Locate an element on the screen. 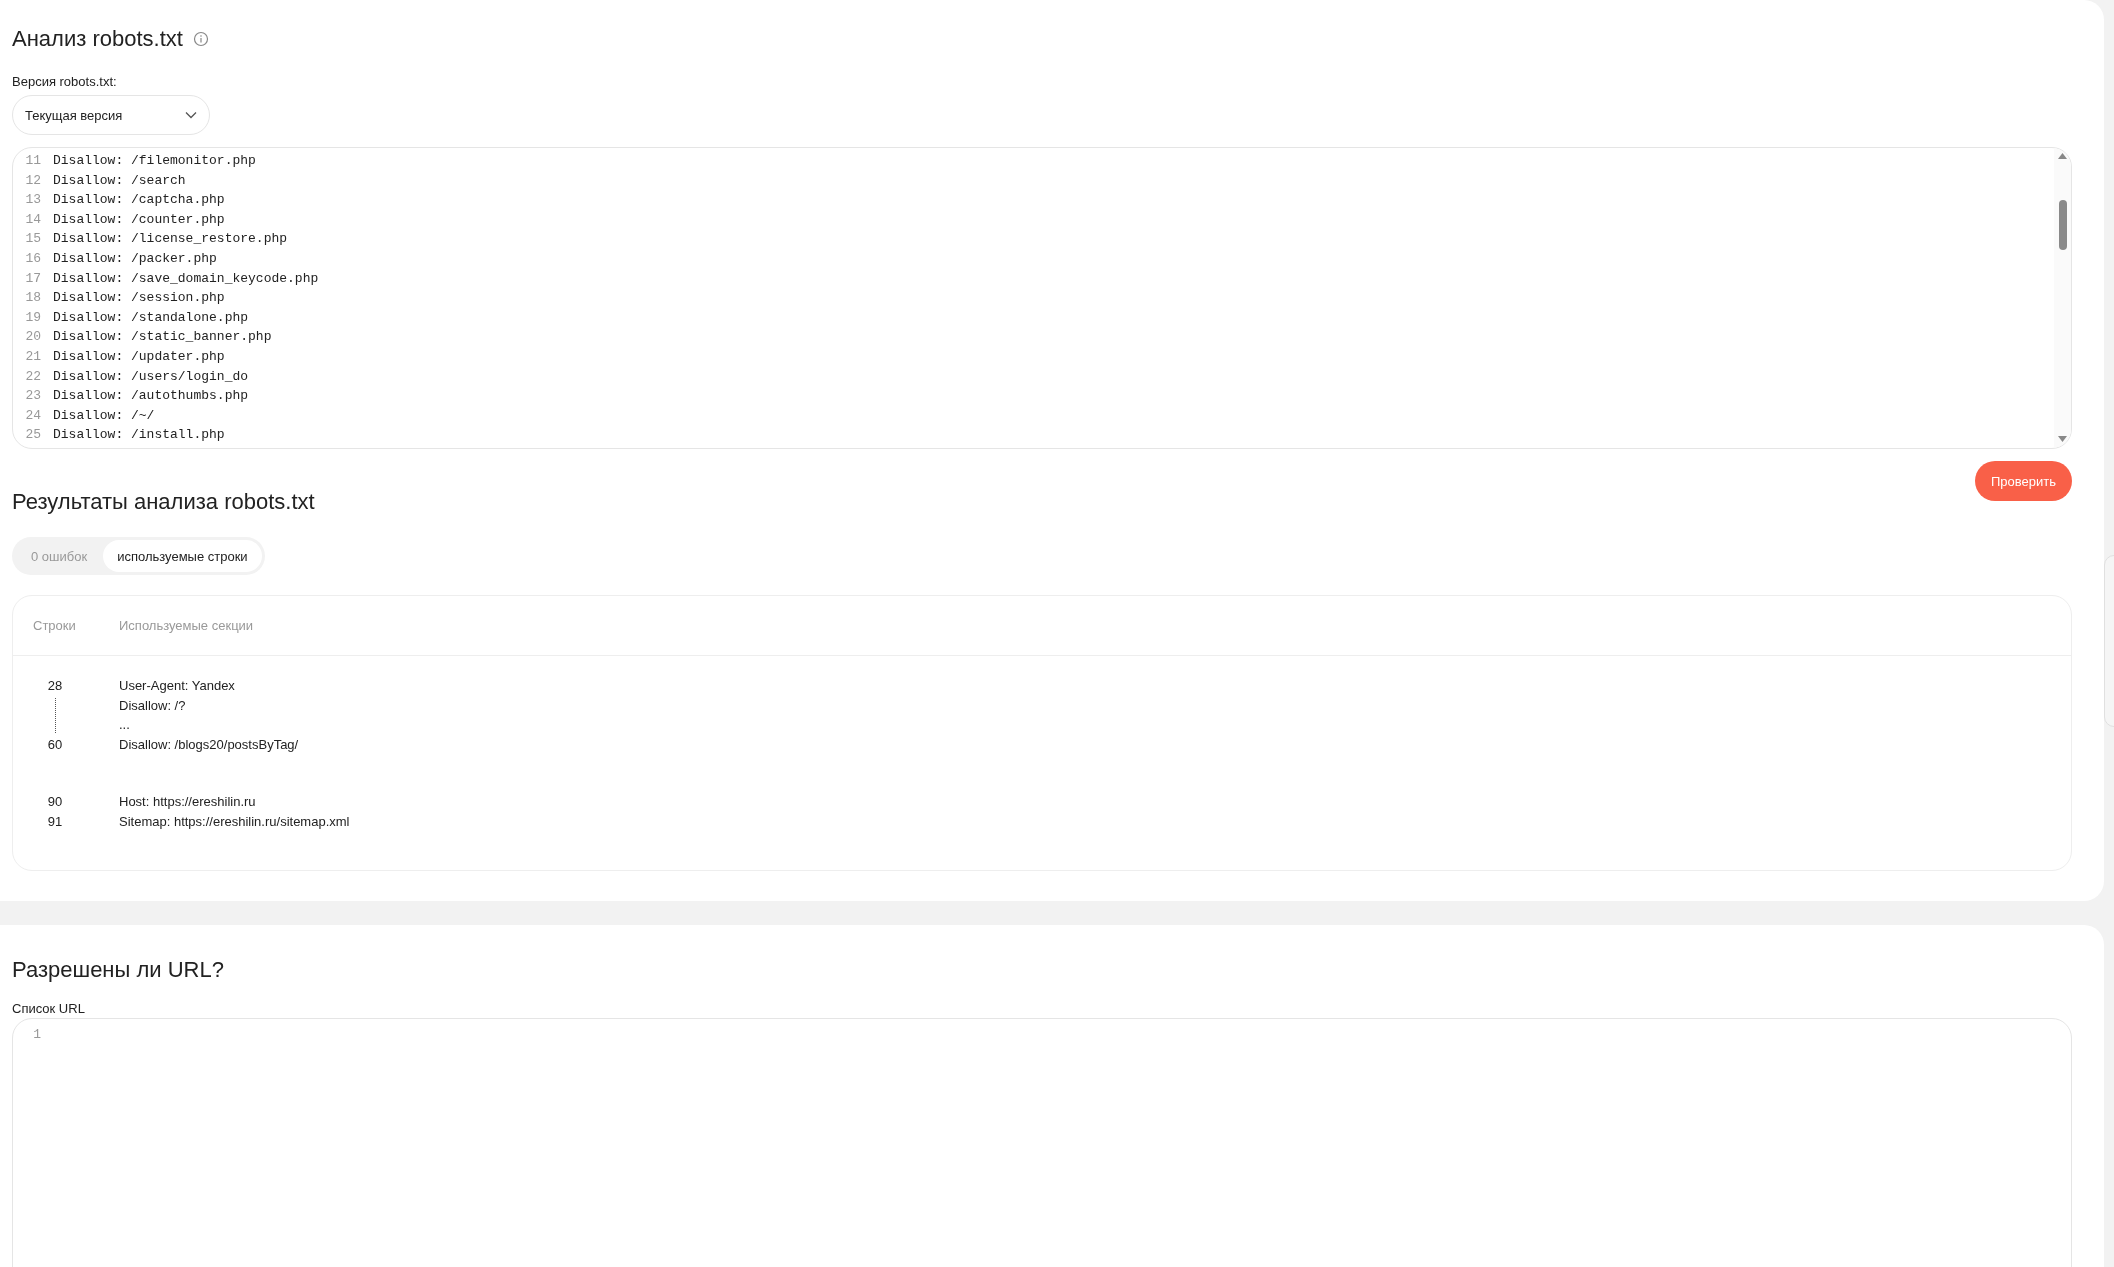 This screenshot has height=1267, width=2114. code-line: Disallow: /counter.php is located at coordinates (139, 219).